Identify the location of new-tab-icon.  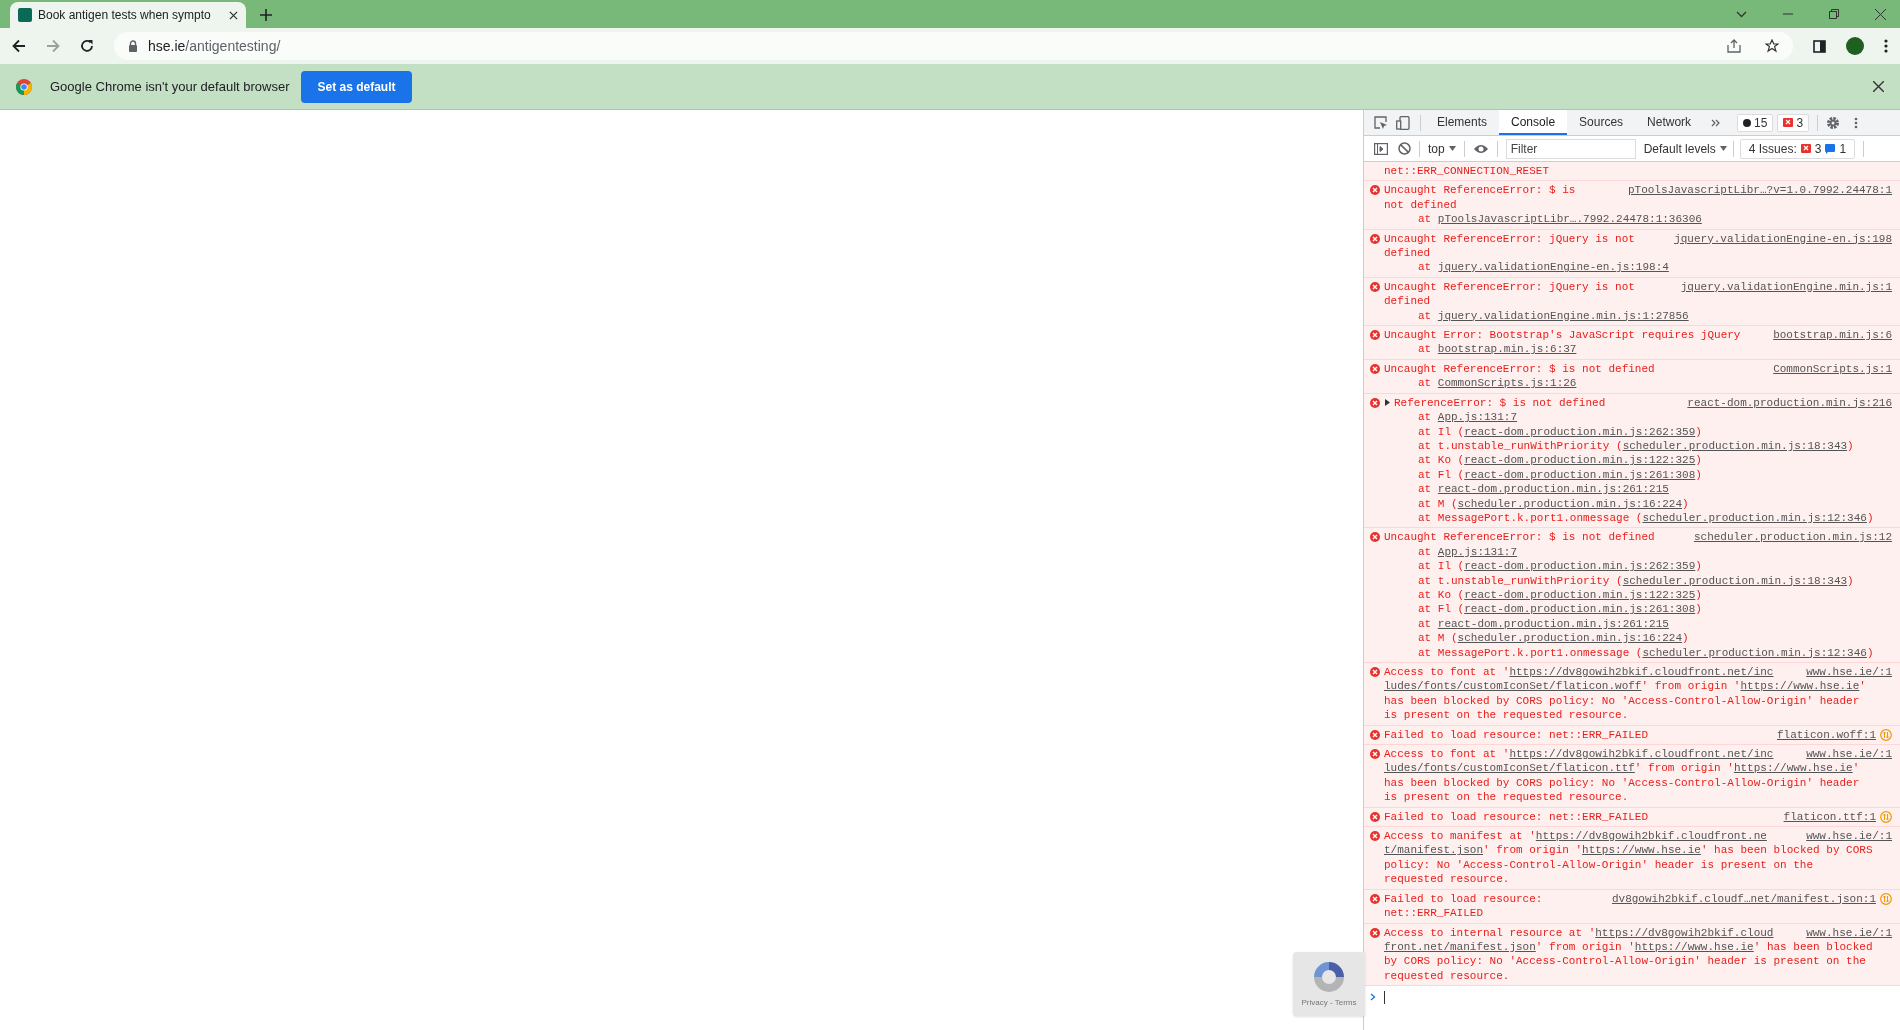
(266, 15).